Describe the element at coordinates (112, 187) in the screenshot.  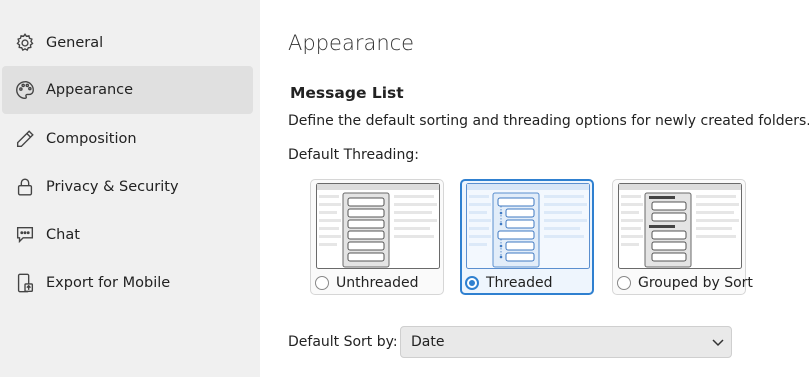
I see `sidebar-item-label: Privacy & Security` at that location.